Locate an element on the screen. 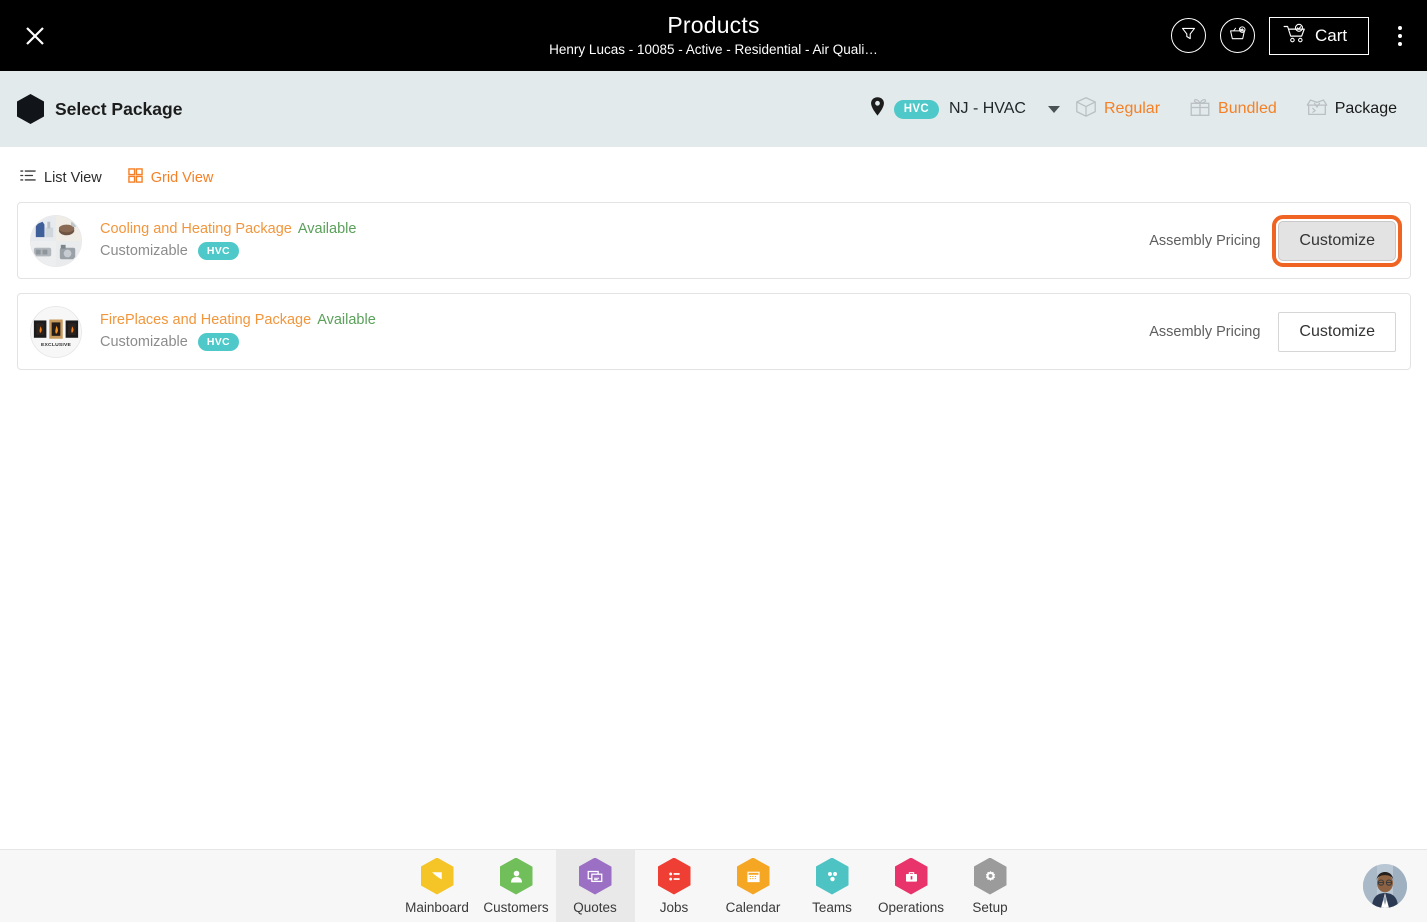  nav-item-setup: Setup is located at coordinates (990, 886).